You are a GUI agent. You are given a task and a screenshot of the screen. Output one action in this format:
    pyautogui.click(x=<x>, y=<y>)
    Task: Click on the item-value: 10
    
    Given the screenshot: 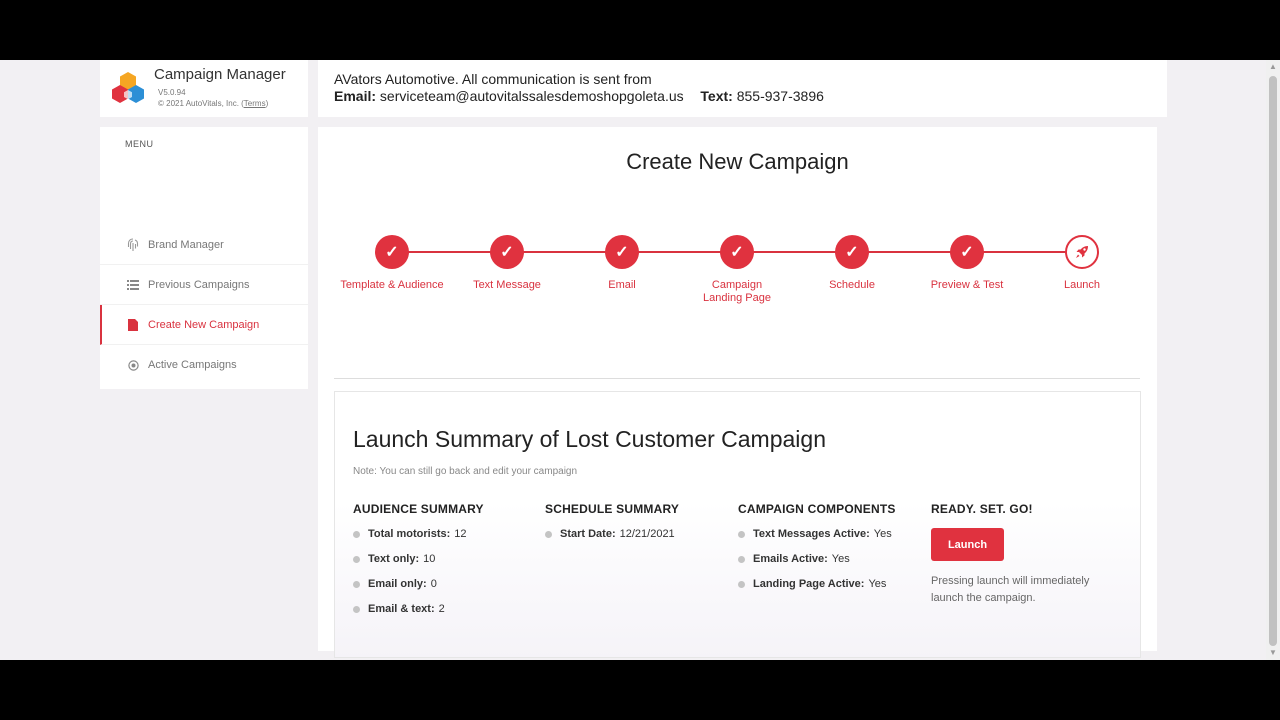 What is the action you would take?
    pyautogui.click(x=429, y=559)
    